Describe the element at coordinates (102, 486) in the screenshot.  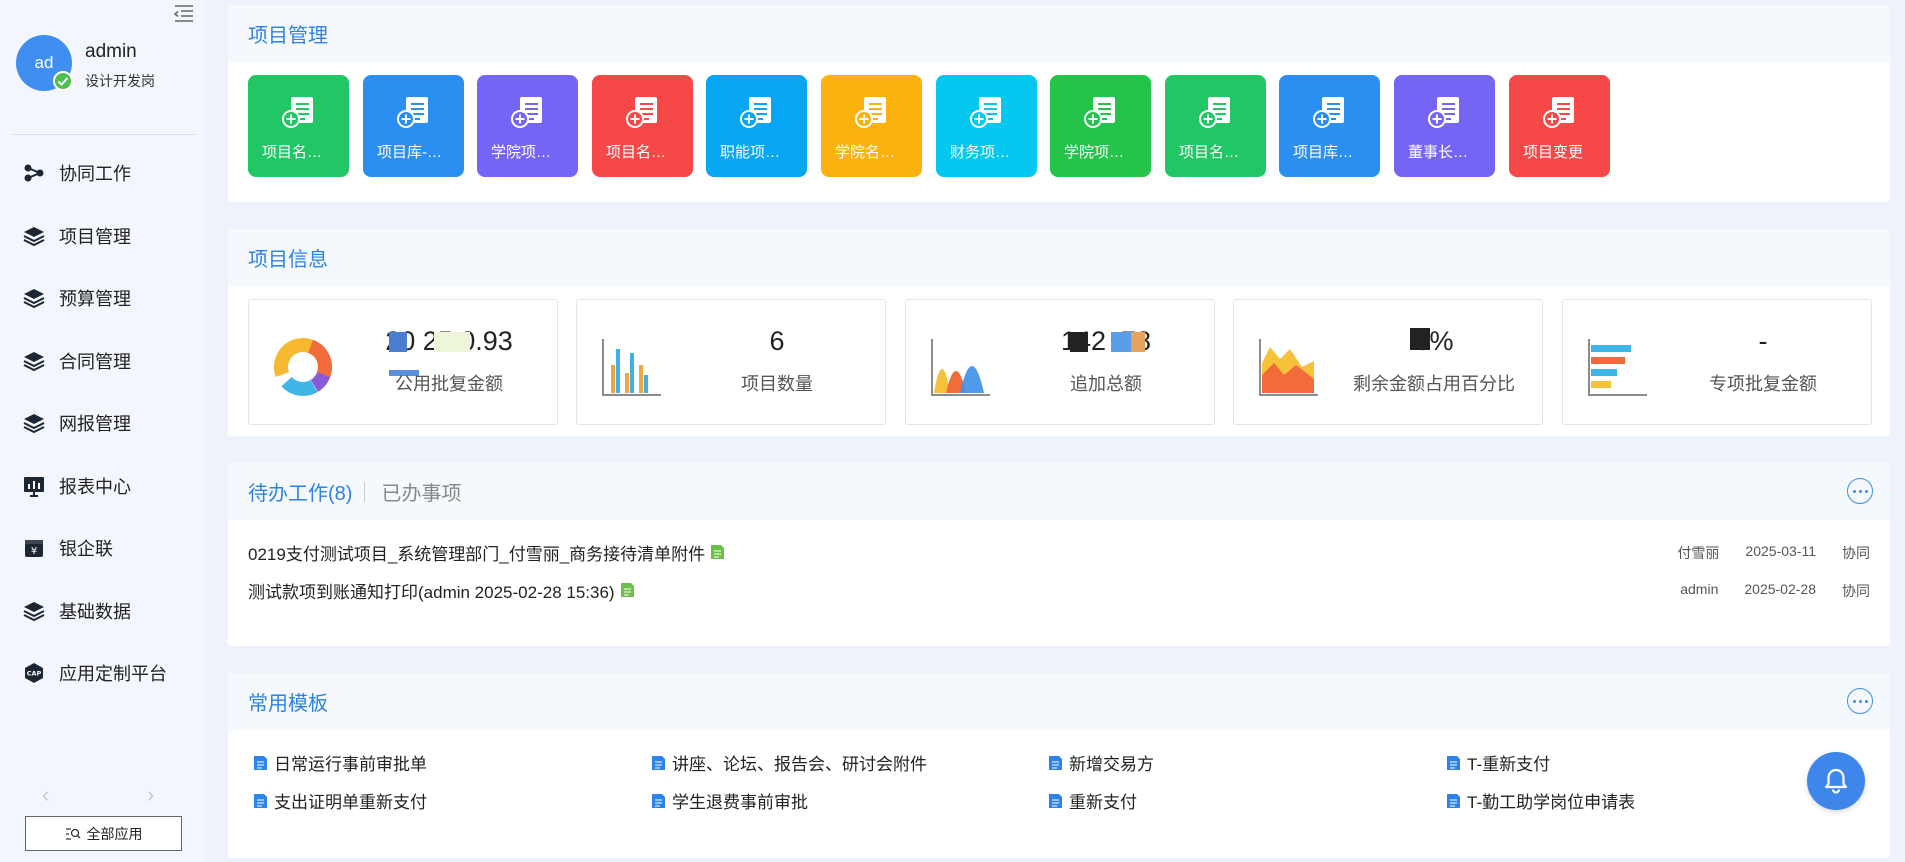
I see `sidebar-item-report-center: 报表中心` at that location.